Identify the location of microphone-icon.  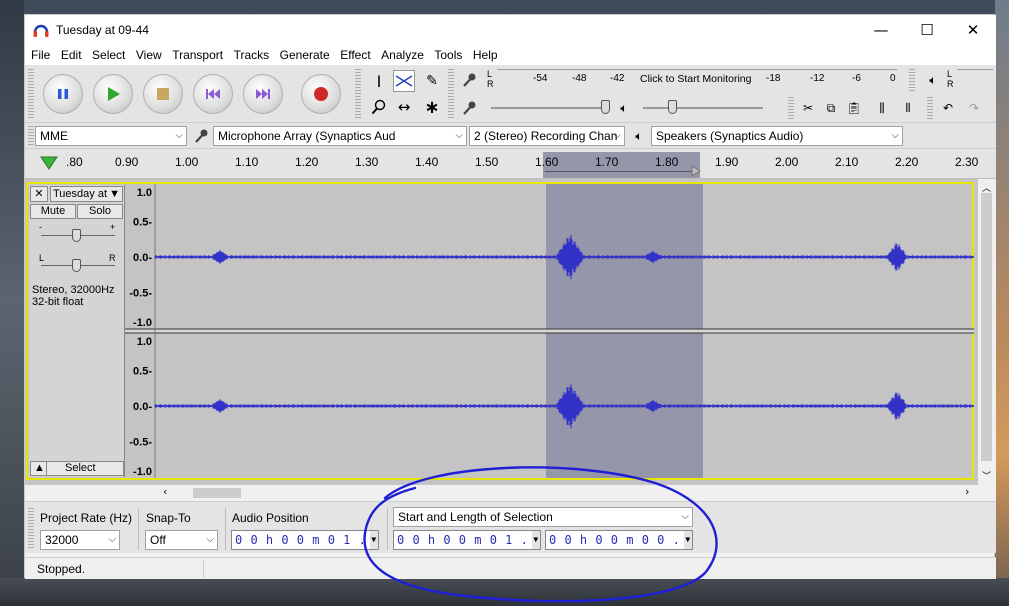
(469, 108).